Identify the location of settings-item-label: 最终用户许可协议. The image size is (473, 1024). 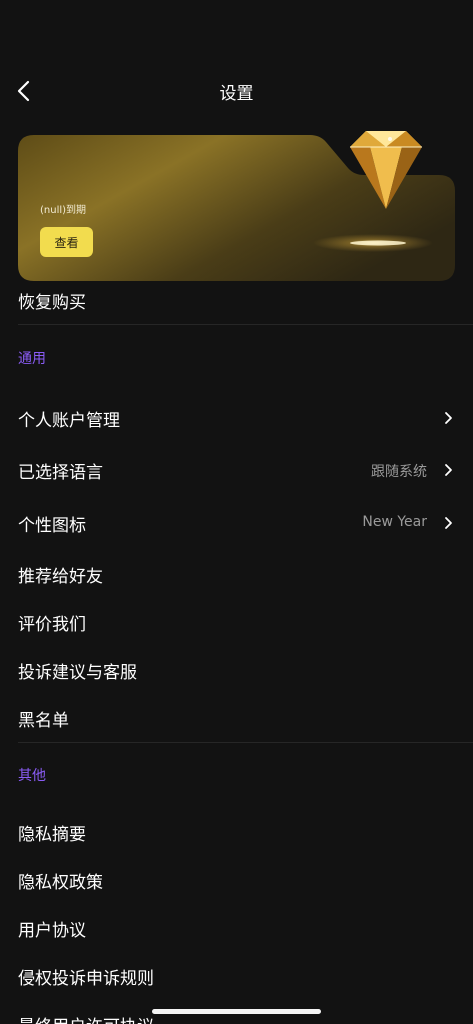
(86, 1018).